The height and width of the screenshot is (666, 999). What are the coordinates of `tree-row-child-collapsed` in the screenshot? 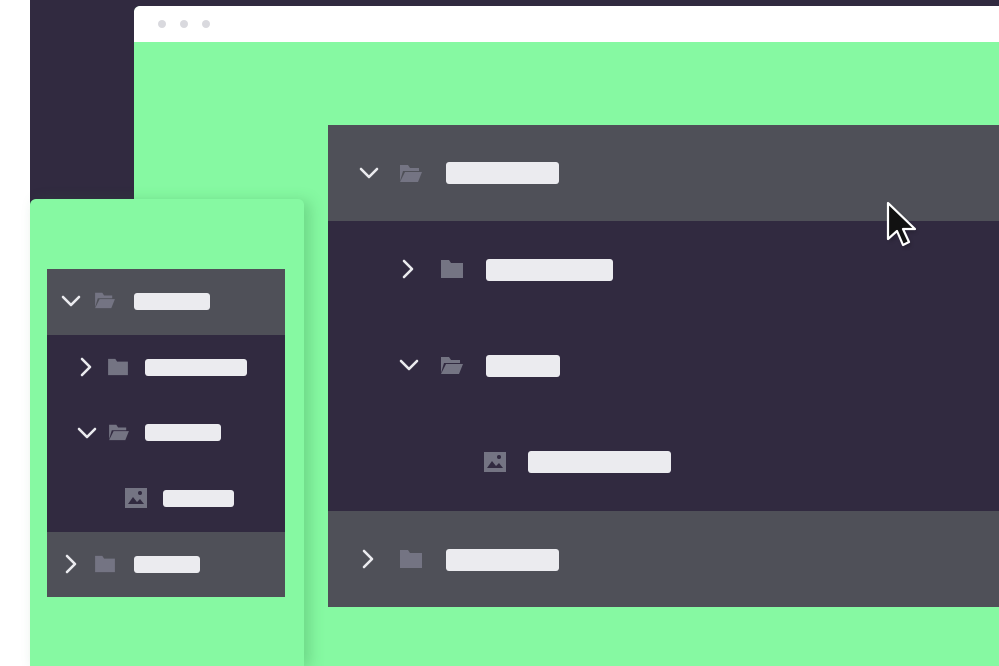 It's located at (166, 367).